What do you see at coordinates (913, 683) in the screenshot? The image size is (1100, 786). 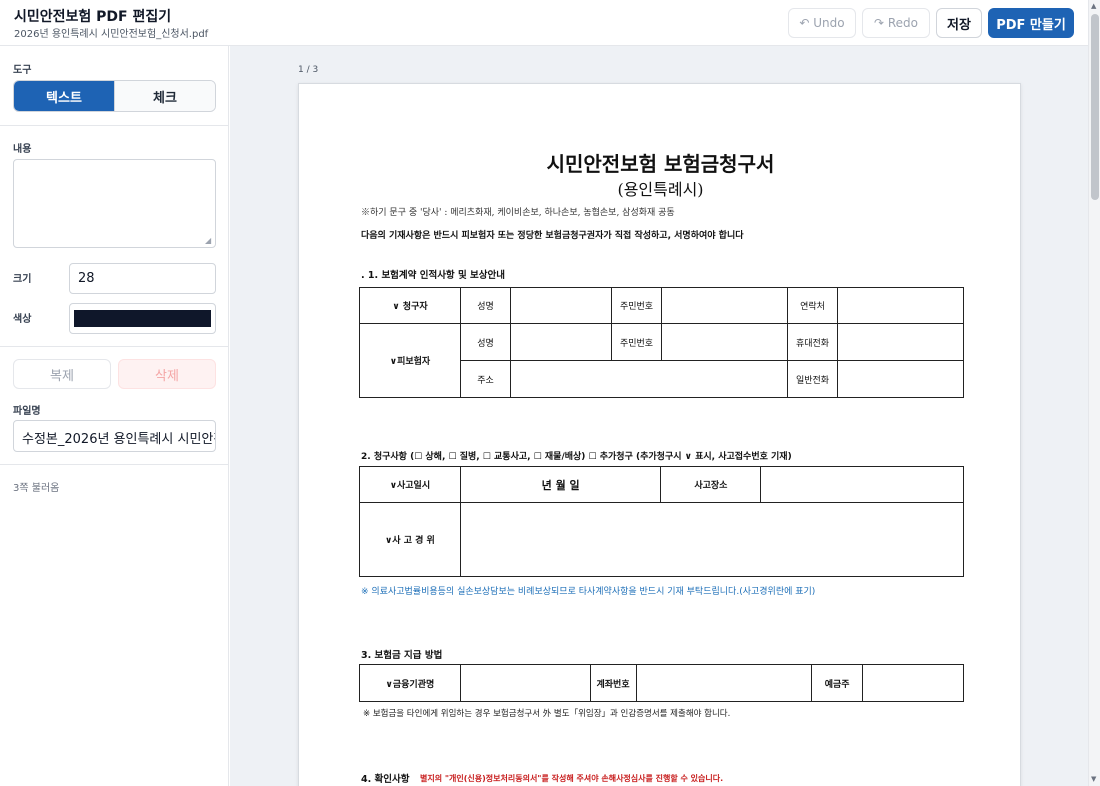 I see `holder-cell` at bounding box center [913, 683].